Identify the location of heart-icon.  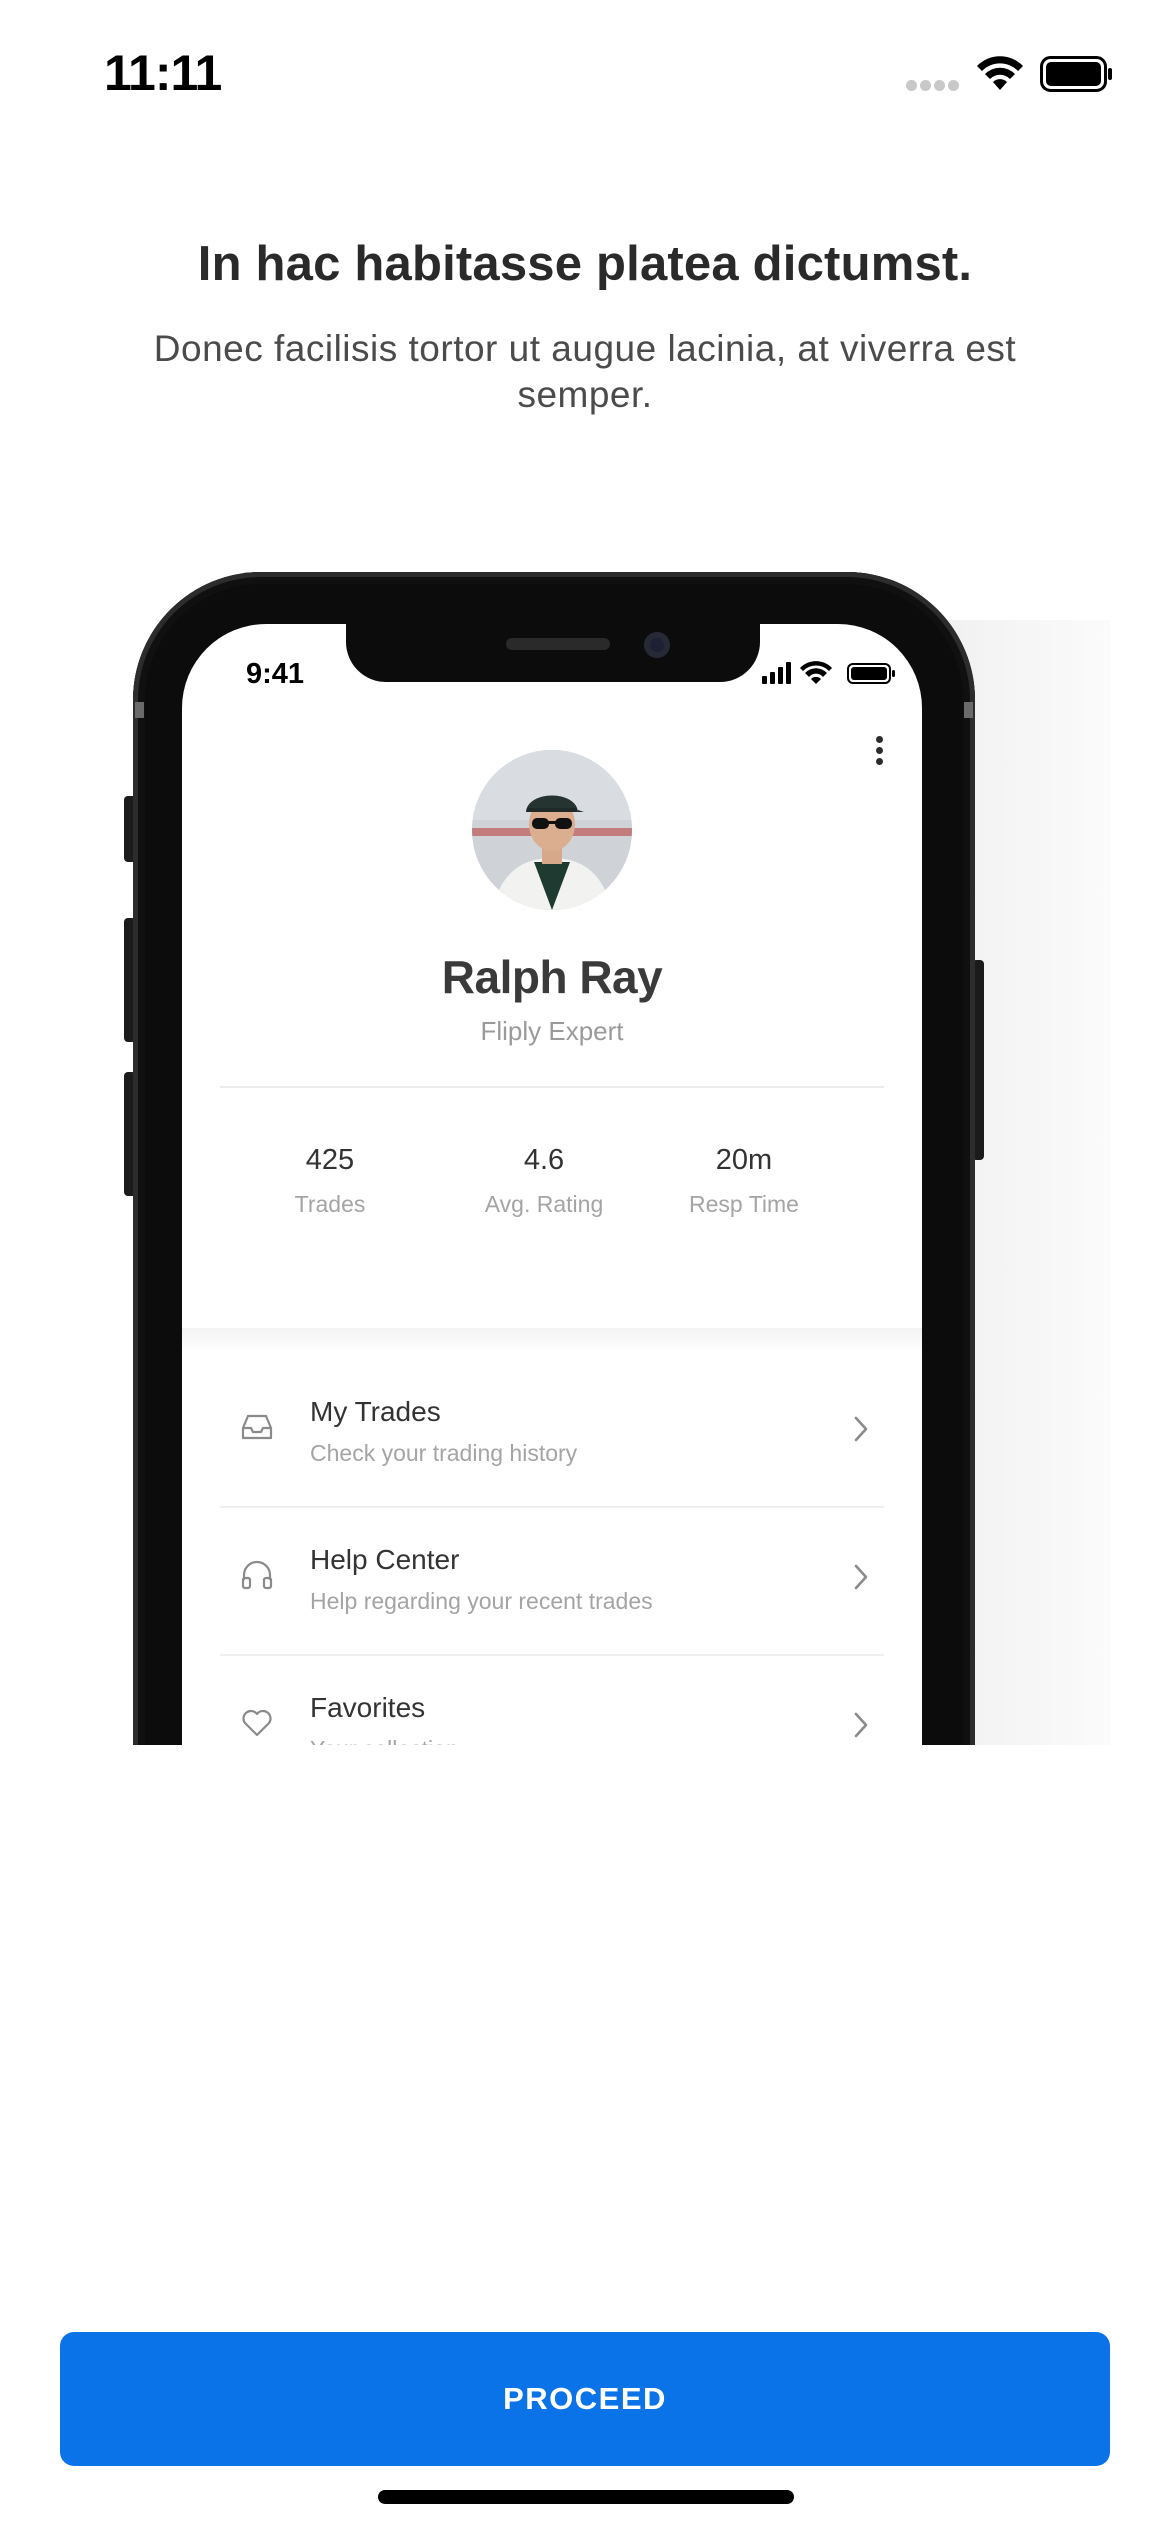
(257, 1723).